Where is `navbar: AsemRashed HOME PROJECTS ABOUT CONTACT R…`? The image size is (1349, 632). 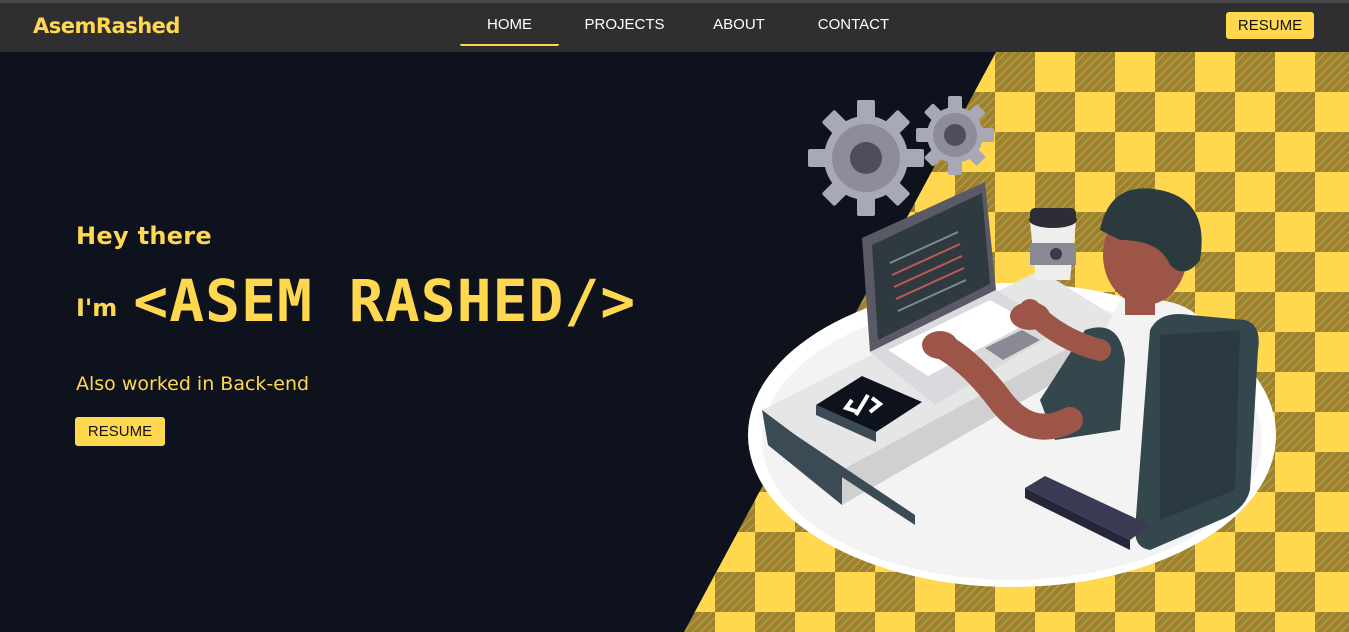 navbar: AsemRashed HOME PROJECTS ABOUT CONTACT R… is located at coordinates (674, 26).